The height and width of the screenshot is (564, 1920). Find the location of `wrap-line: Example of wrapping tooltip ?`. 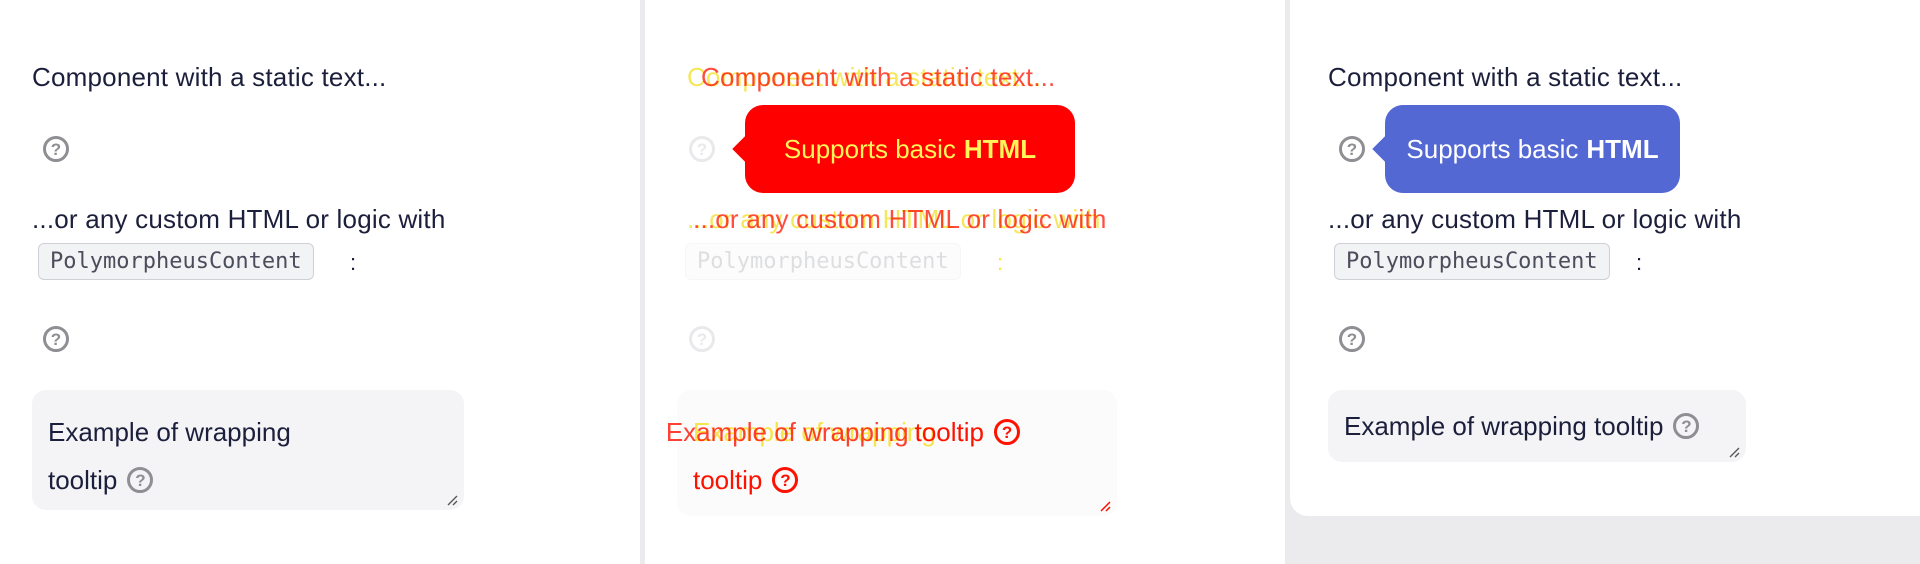

wrap-line: Example of wrapping tooltip ? is located at coordinates (1536, 426).